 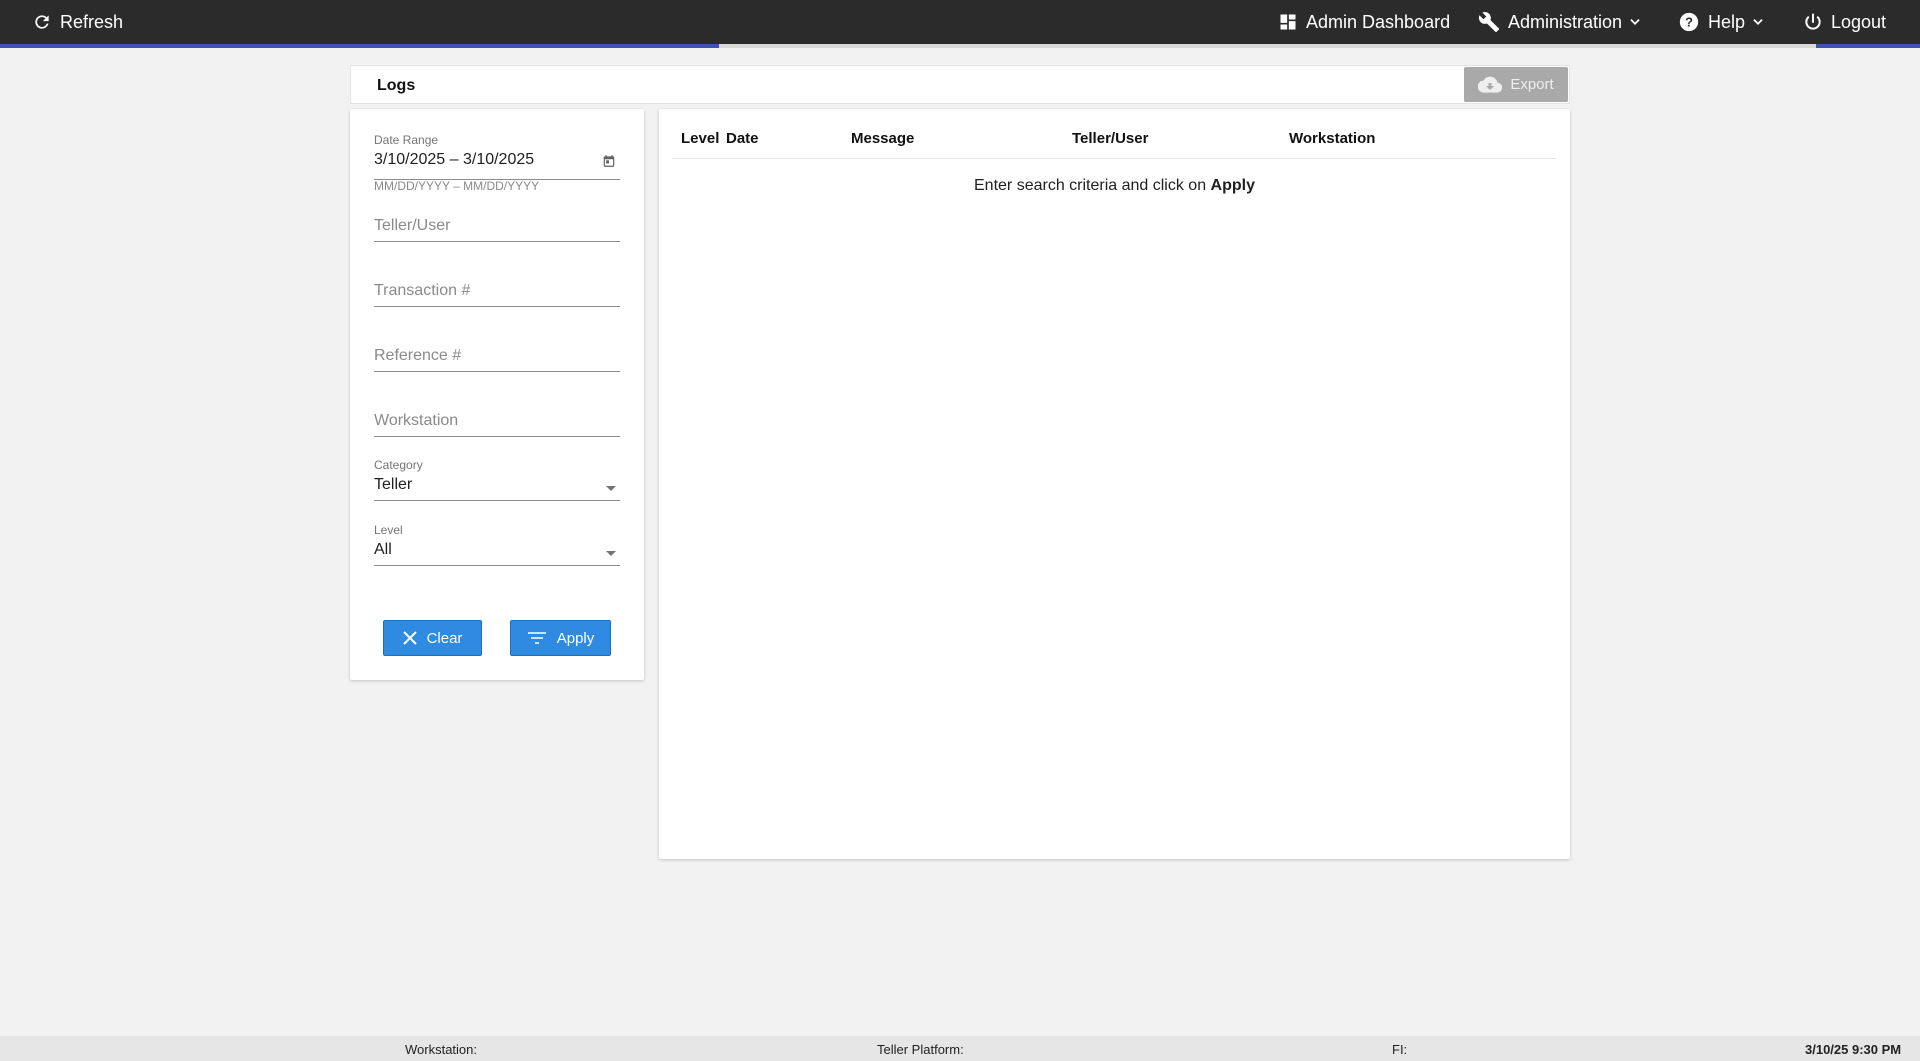 What do you see at coordinates (1813, 21) in the screenshot?
I see `power-icon` at bounding box center [1813, 21].